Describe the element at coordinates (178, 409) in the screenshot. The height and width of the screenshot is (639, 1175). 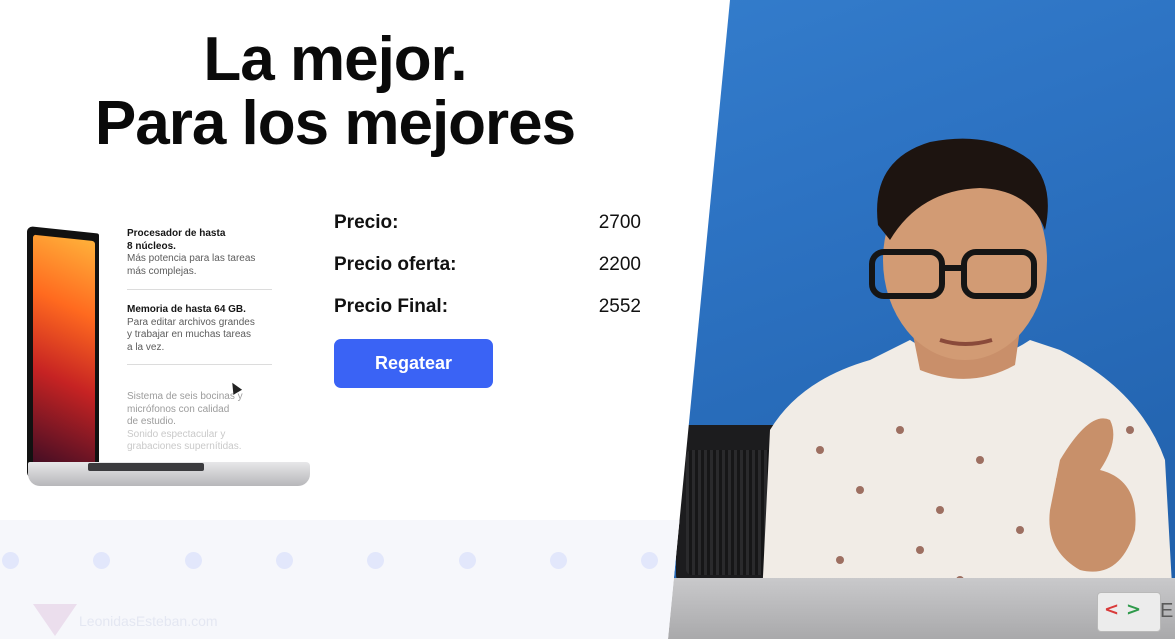
I see `feature-desc: micrófonos con calidad` at that location.